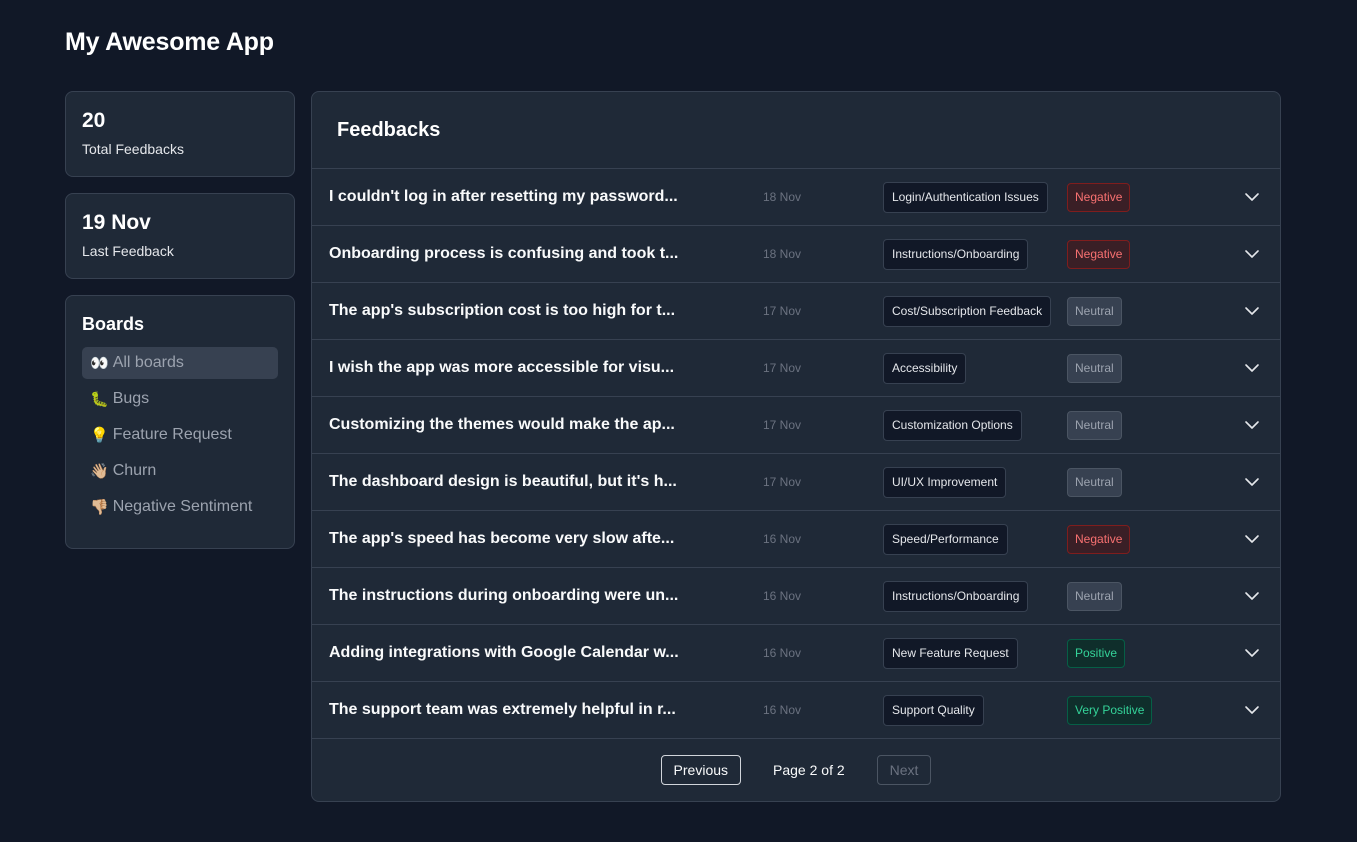 This screenshot has width=1357, height=842. I want to click on pagination: Previous Page 2 of 2 Next, so click(796, 770).